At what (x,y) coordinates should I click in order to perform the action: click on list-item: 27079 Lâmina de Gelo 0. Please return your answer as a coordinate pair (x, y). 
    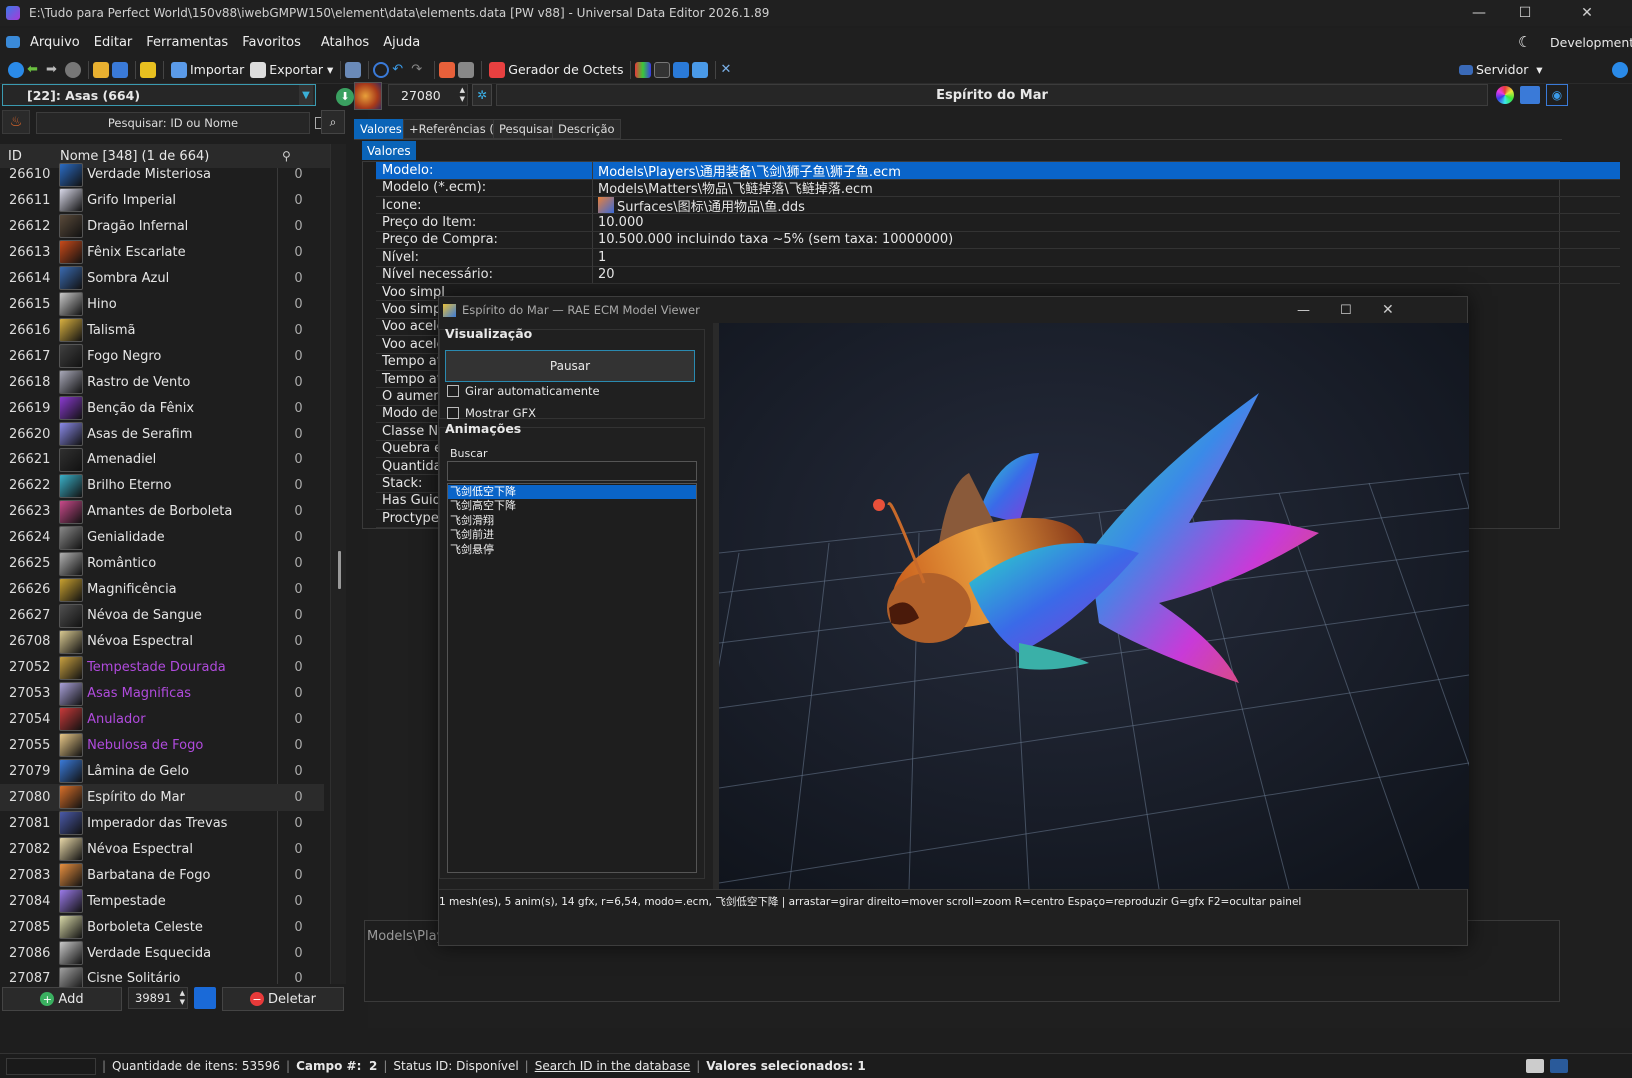
    Looking at the image, I should click on (162, 771).